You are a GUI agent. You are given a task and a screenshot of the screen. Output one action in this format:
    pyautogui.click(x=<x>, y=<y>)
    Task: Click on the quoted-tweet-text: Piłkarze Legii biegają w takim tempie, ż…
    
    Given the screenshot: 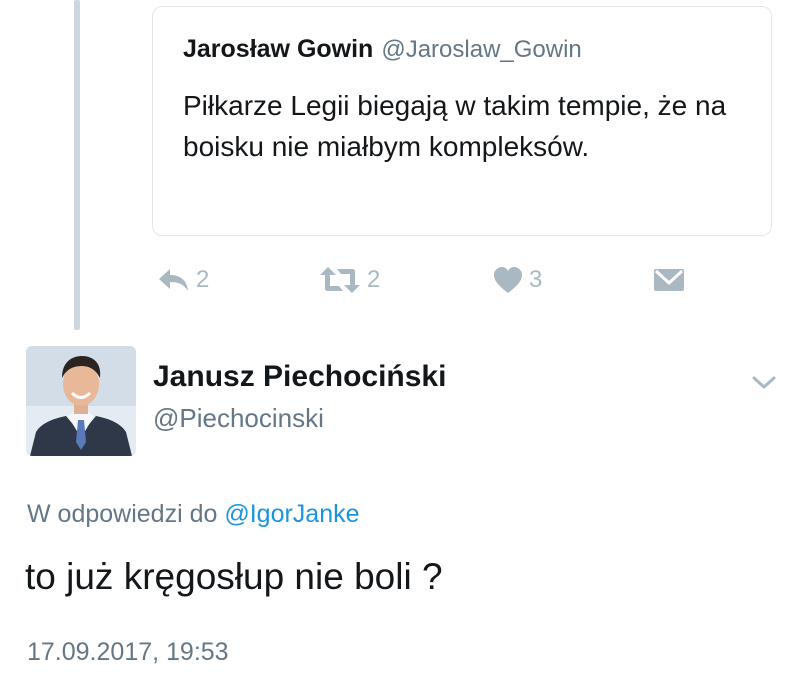 What is the action you would take?
    pyautogui.click(x=455, y=126)
    